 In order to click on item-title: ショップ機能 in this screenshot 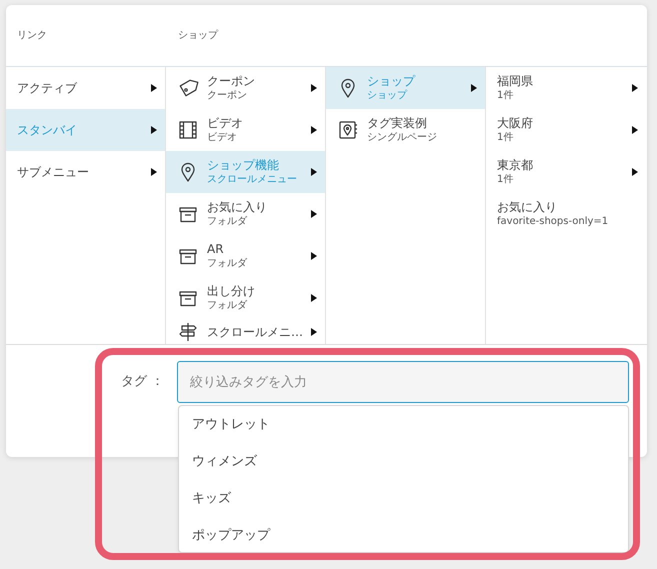, I will do `click(243, 165)`.